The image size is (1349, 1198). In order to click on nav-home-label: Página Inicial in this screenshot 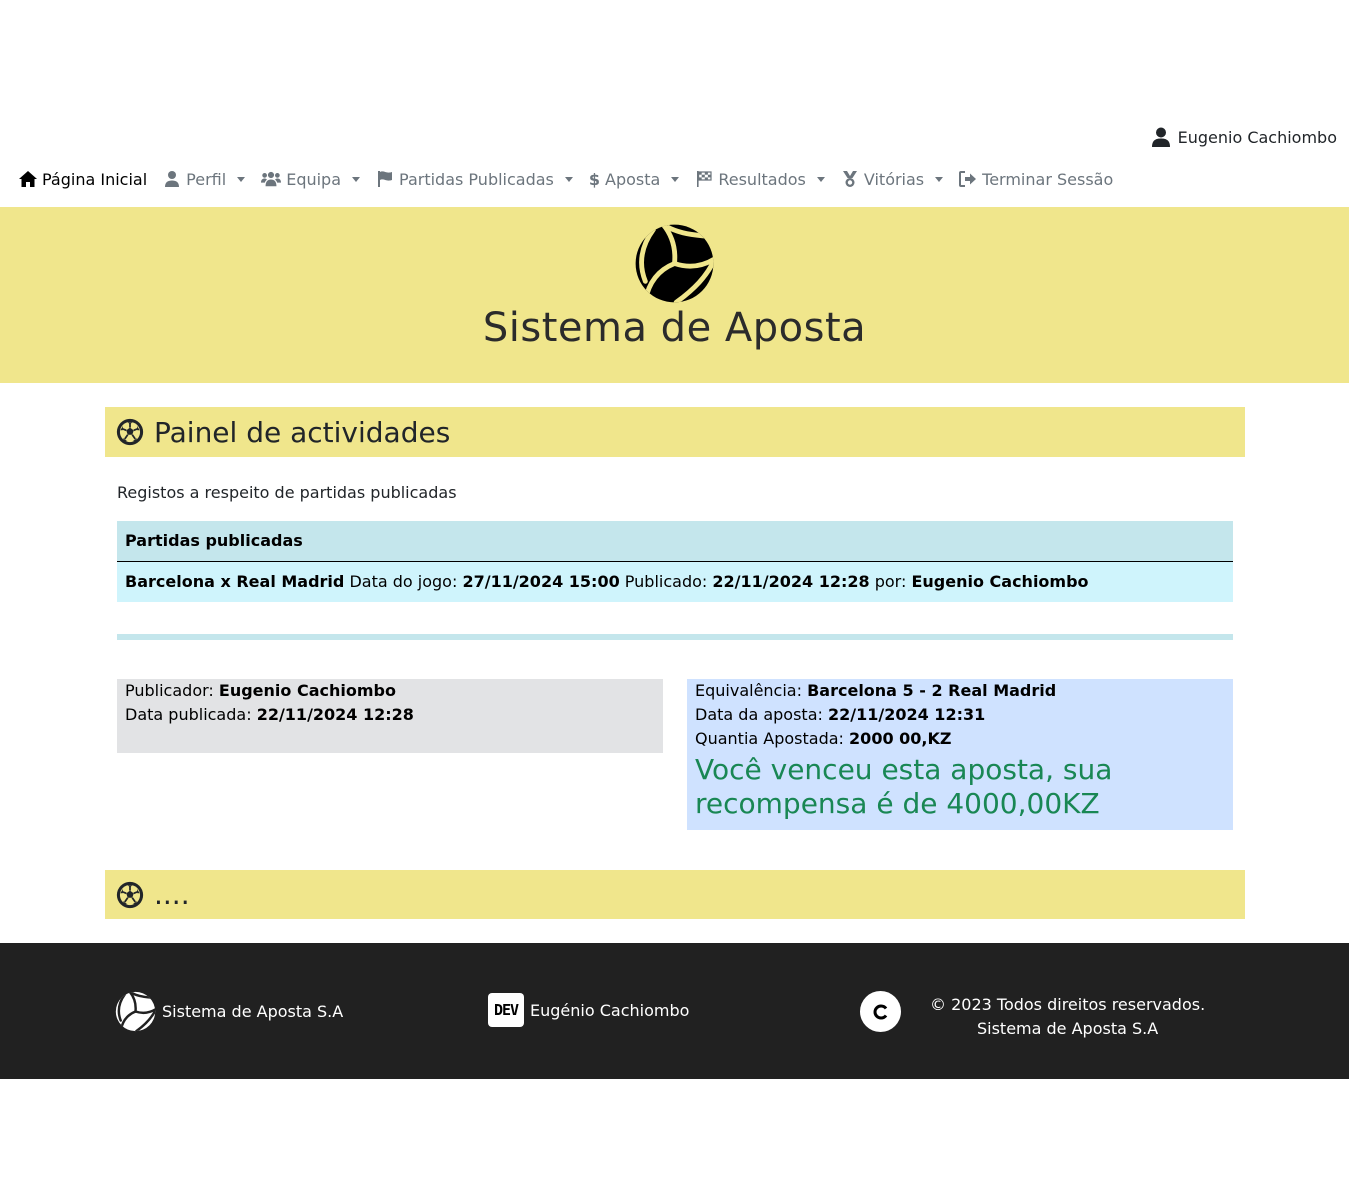, I will do `click(95, 179)`.